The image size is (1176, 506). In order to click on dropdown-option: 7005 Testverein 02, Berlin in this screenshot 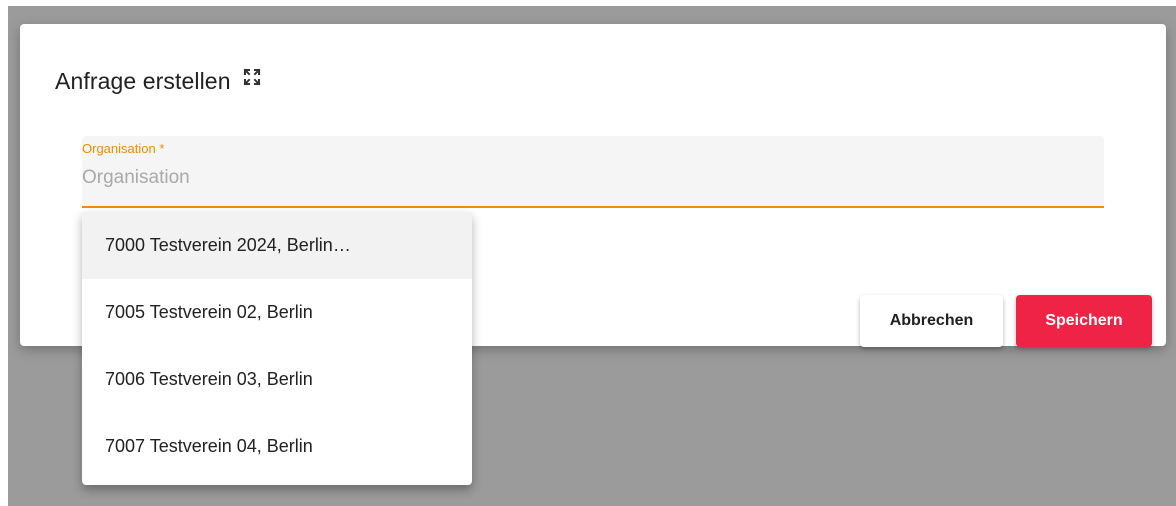, I will do `click(277, 312)`.